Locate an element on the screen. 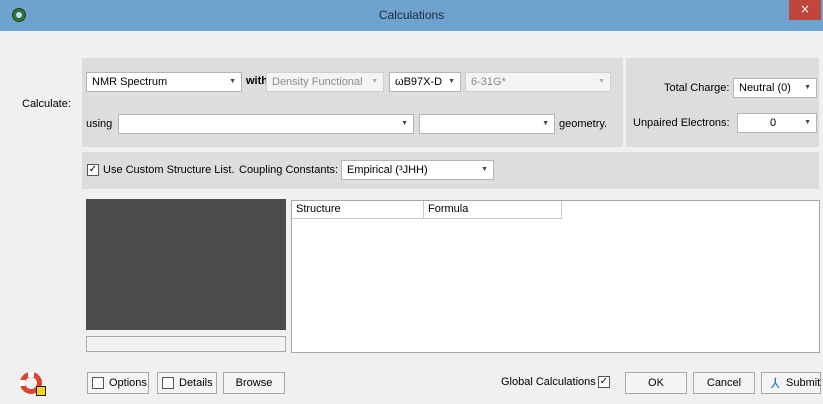  options-button: Options is located at coordinates (118, 383).